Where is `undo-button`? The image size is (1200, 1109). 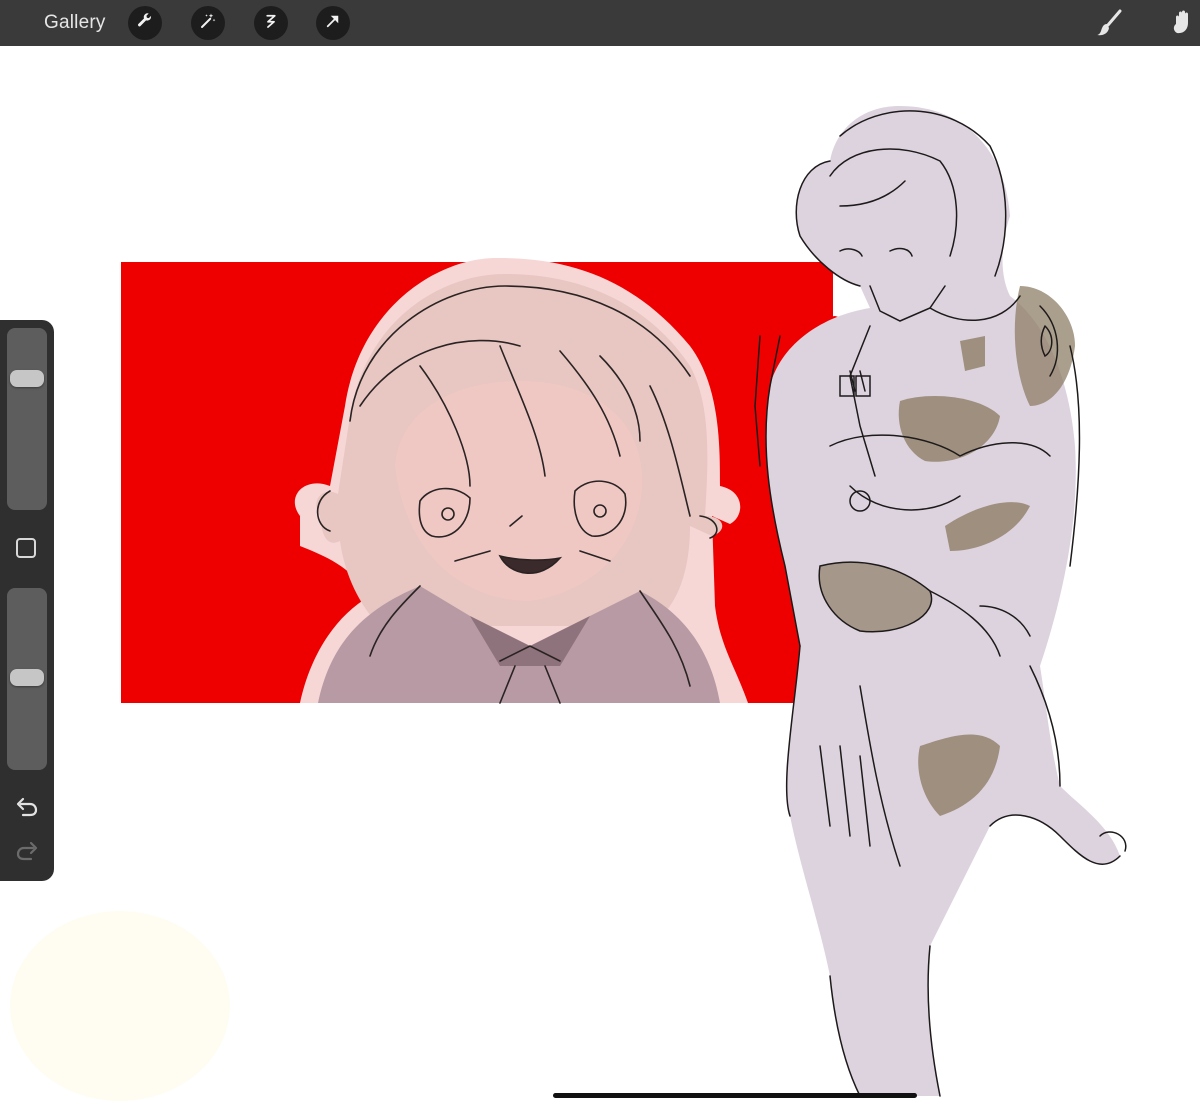 undo-button is located at coordinates (27, 808).